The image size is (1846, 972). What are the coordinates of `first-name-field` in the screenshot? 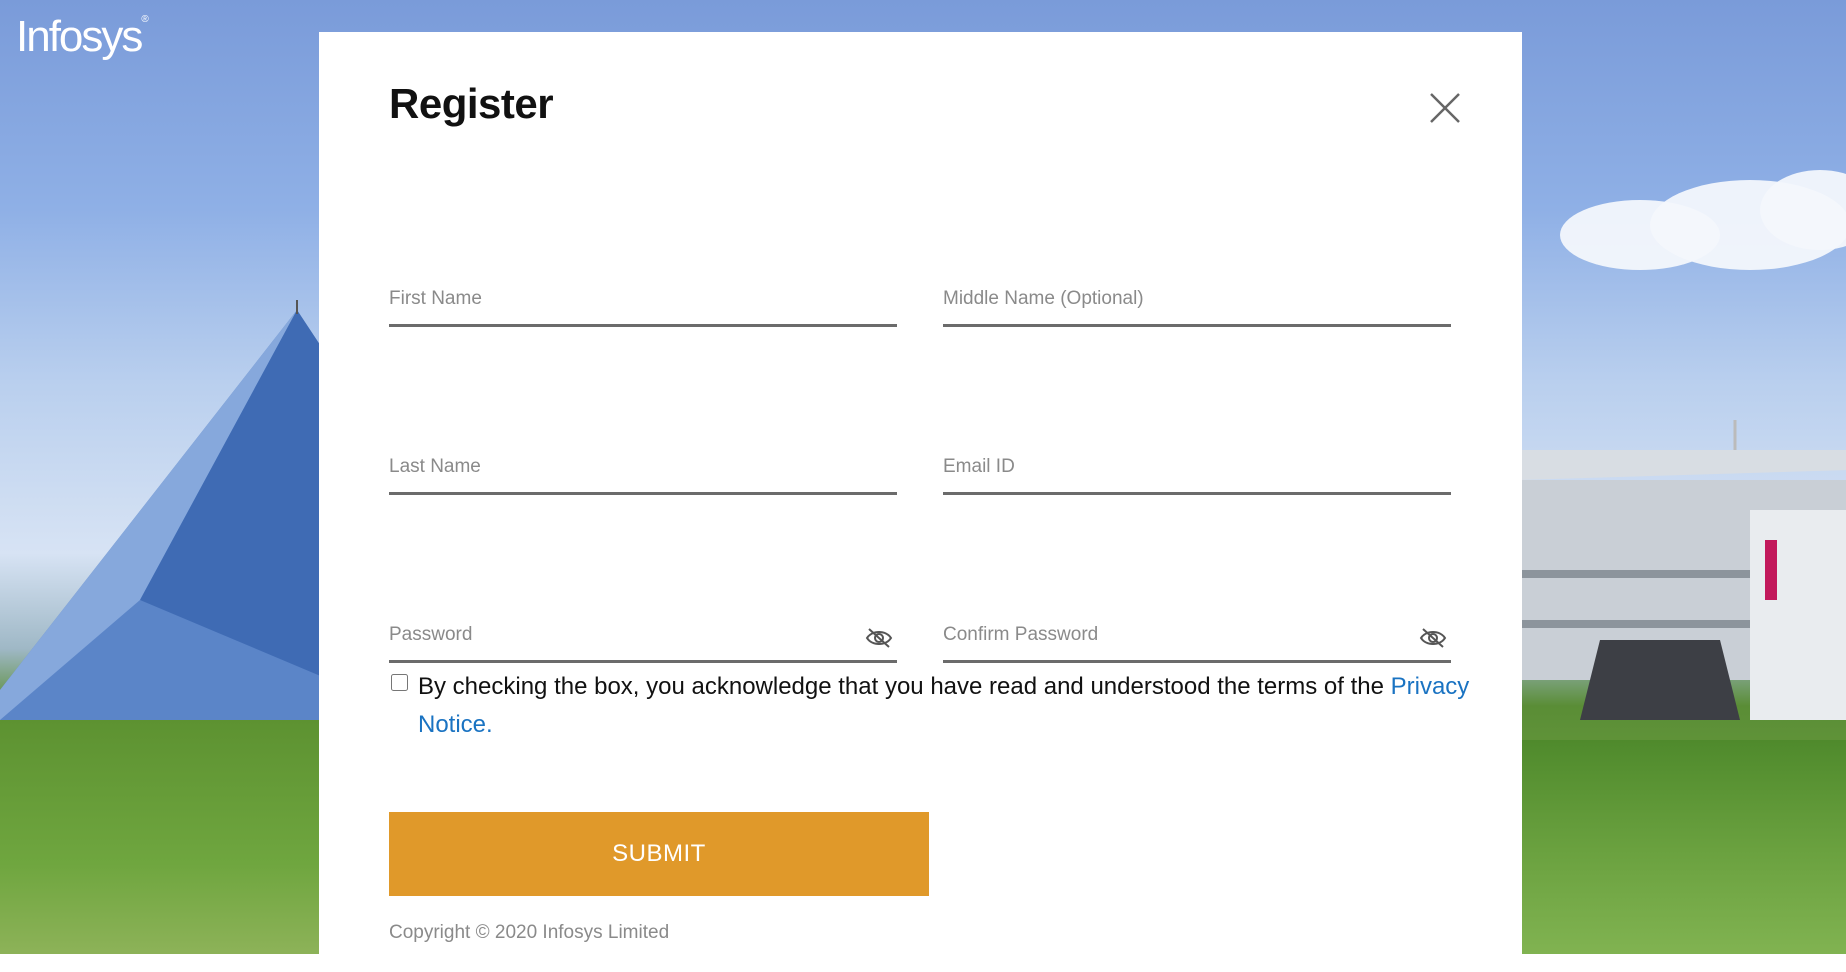 It's located at (643, 295).